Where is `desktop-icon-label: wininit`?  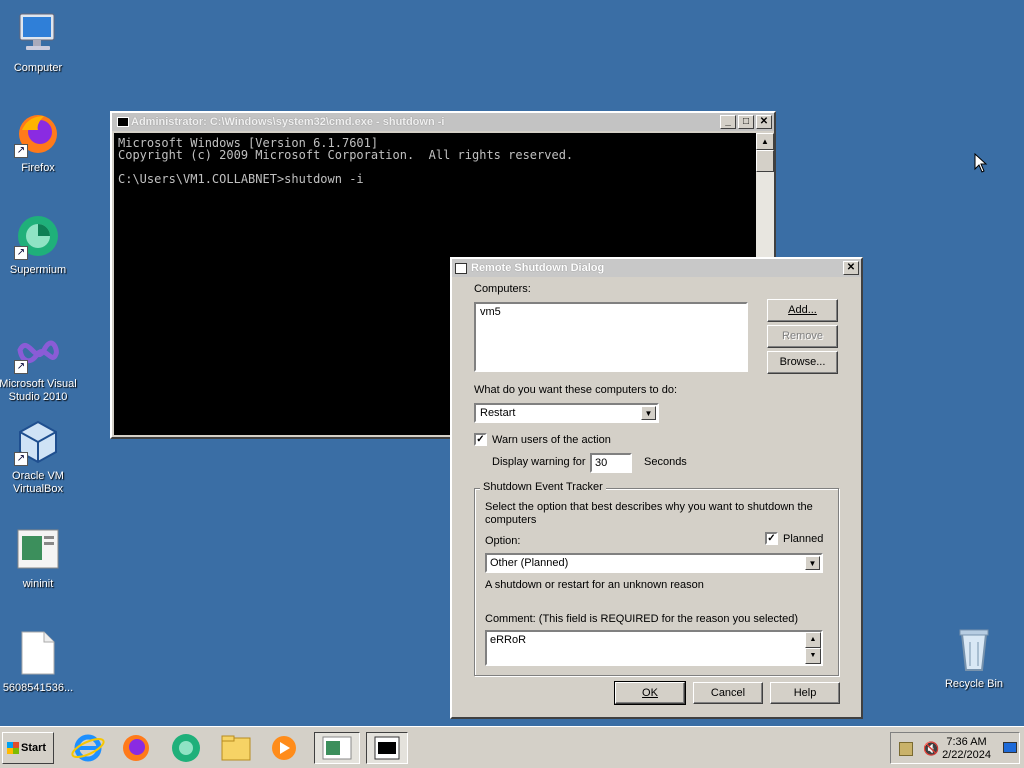 desktop-icon-label: wininit is located at coordinates (38, 584).